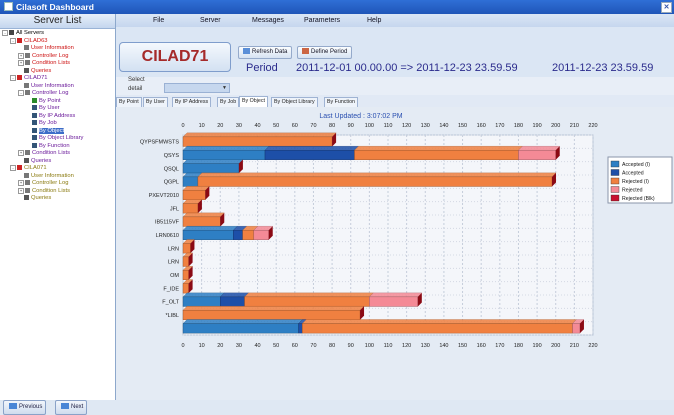 Image resolution: width=674 pixels, height=415 pixels. What do you see at coordinates (322, 20) in the screenshot?
I see `menu-parameters: Parameters` at bounding box center [322, 20].